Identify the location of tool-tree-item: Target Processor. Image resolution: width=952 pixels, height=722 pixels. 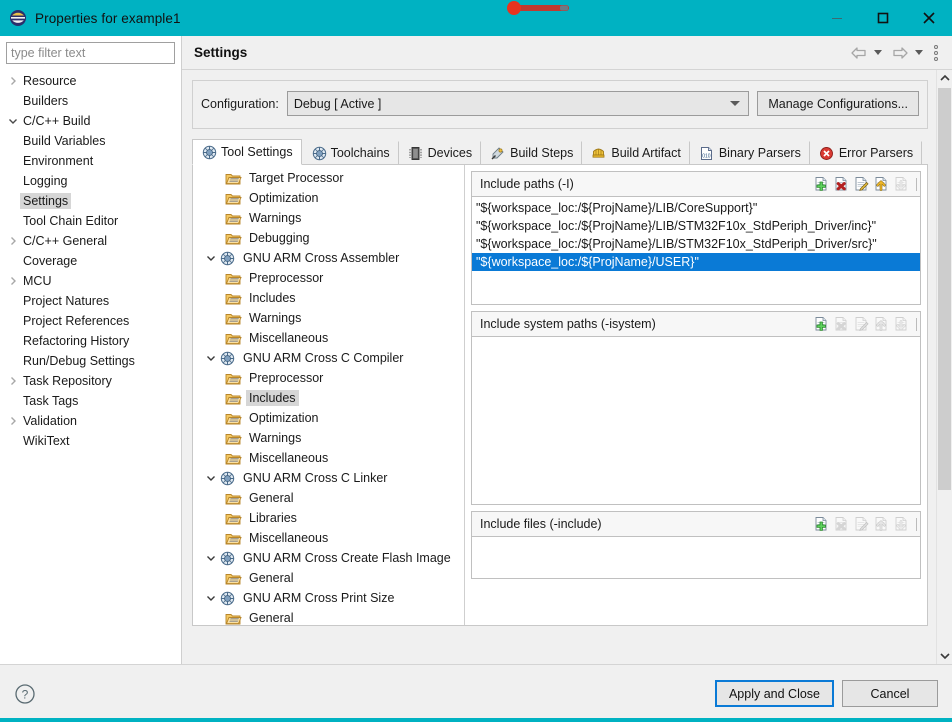
(328, 178).